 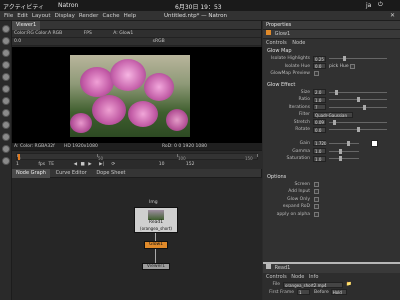 I want to click on row-isolate-highlights: Isolate Highlights 0.25, so click(x=331, y=59).